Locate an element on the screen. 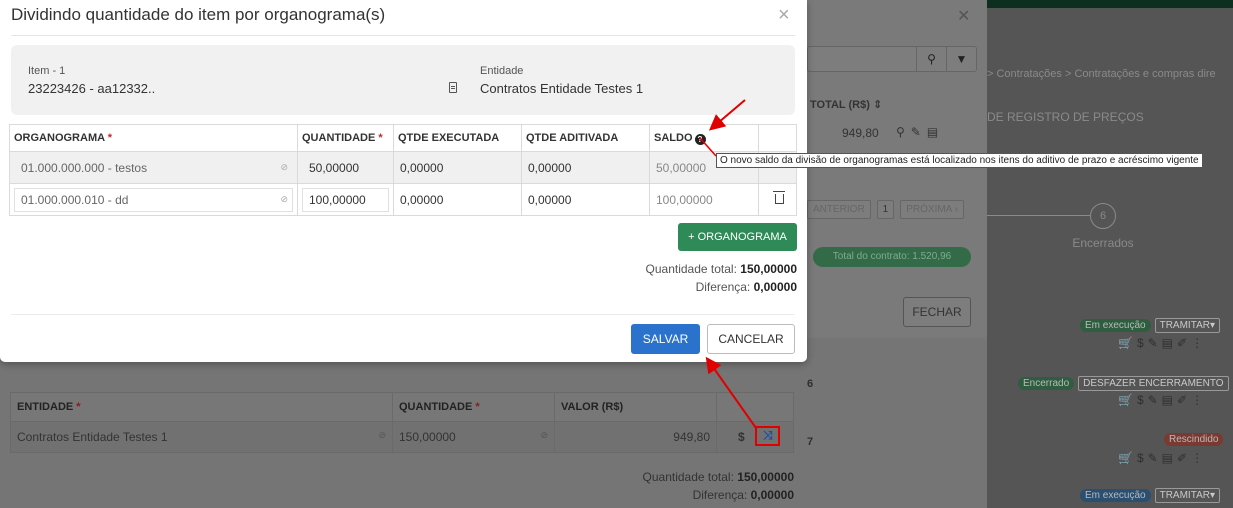 The height and width of the screenshot is (508, 1233). document-icon is located at coordinates (453, 87).